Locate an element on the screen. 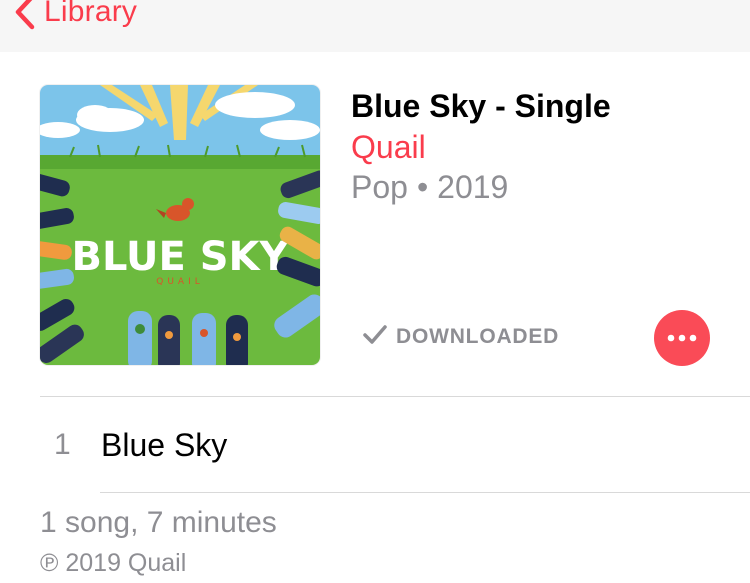  back-button: Library is located at coordinates (75, 16).